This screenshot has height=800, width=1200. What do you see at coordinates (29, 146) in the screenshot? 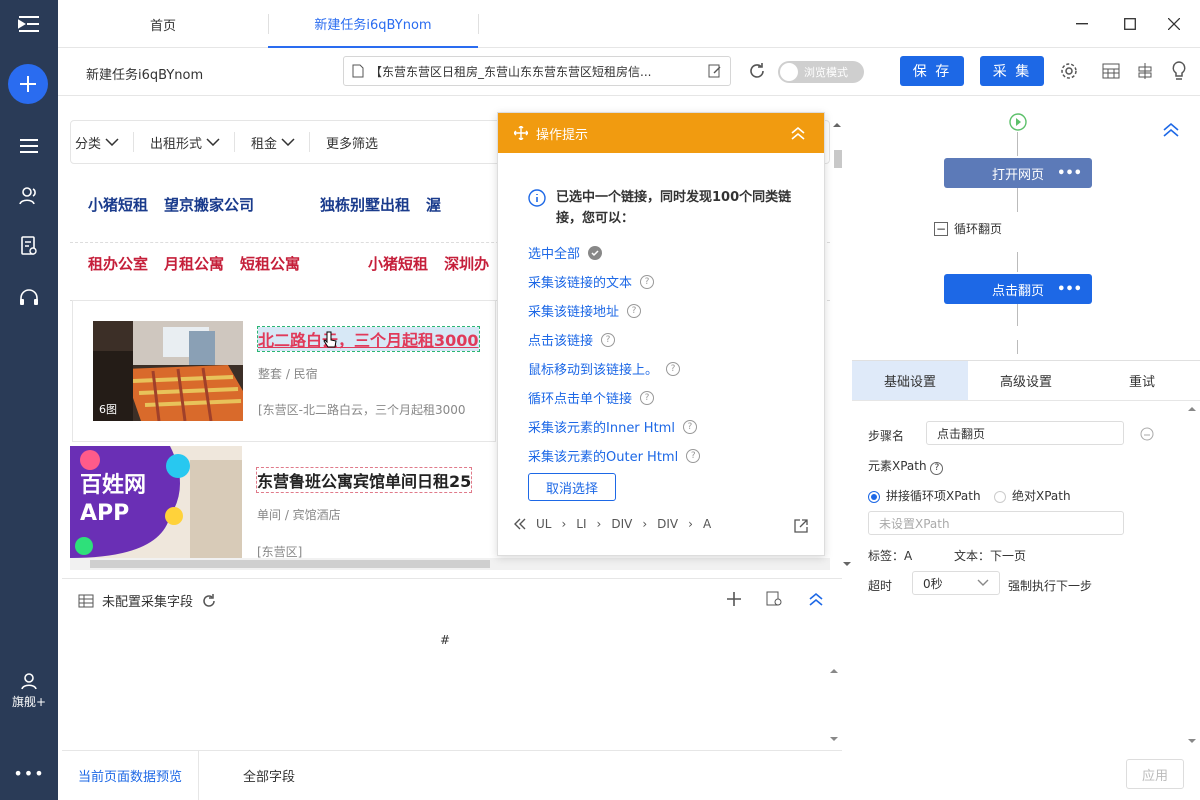
I see `task-list-icon` at bounding box center [29, 146].